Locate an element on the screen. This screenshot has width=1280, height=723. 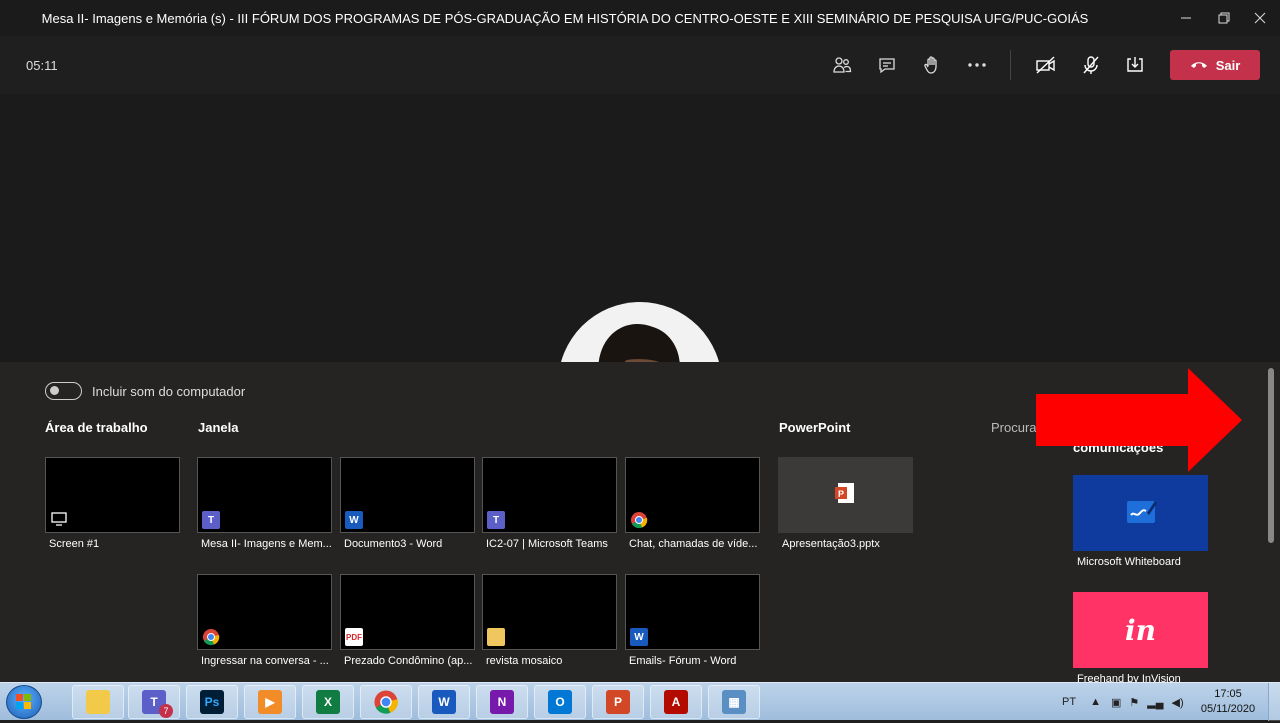
taskbar-file-explorer is located at coordinates (98, 702).